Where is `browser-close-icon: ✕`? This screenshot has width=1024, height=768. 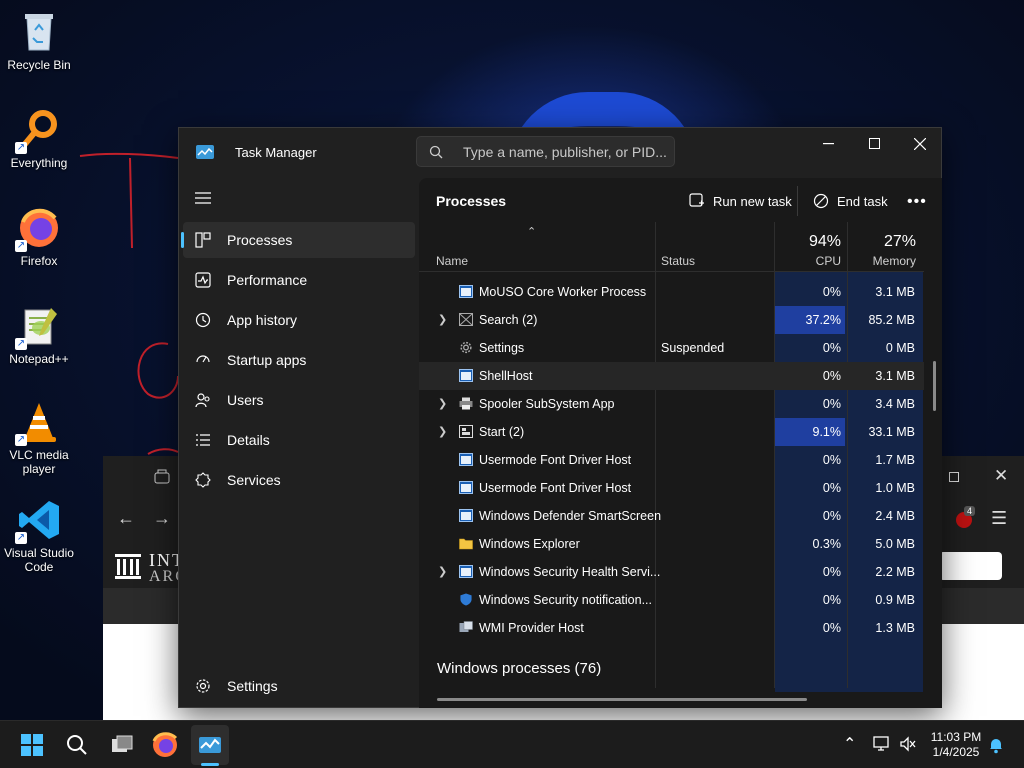 browser-close-icon: ✕ is located at coordinates (1001, 476).